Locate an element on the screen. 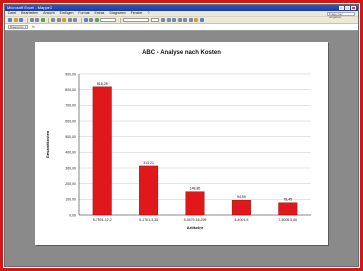  data-label: 148,85 is located at coordinates (195, 189).